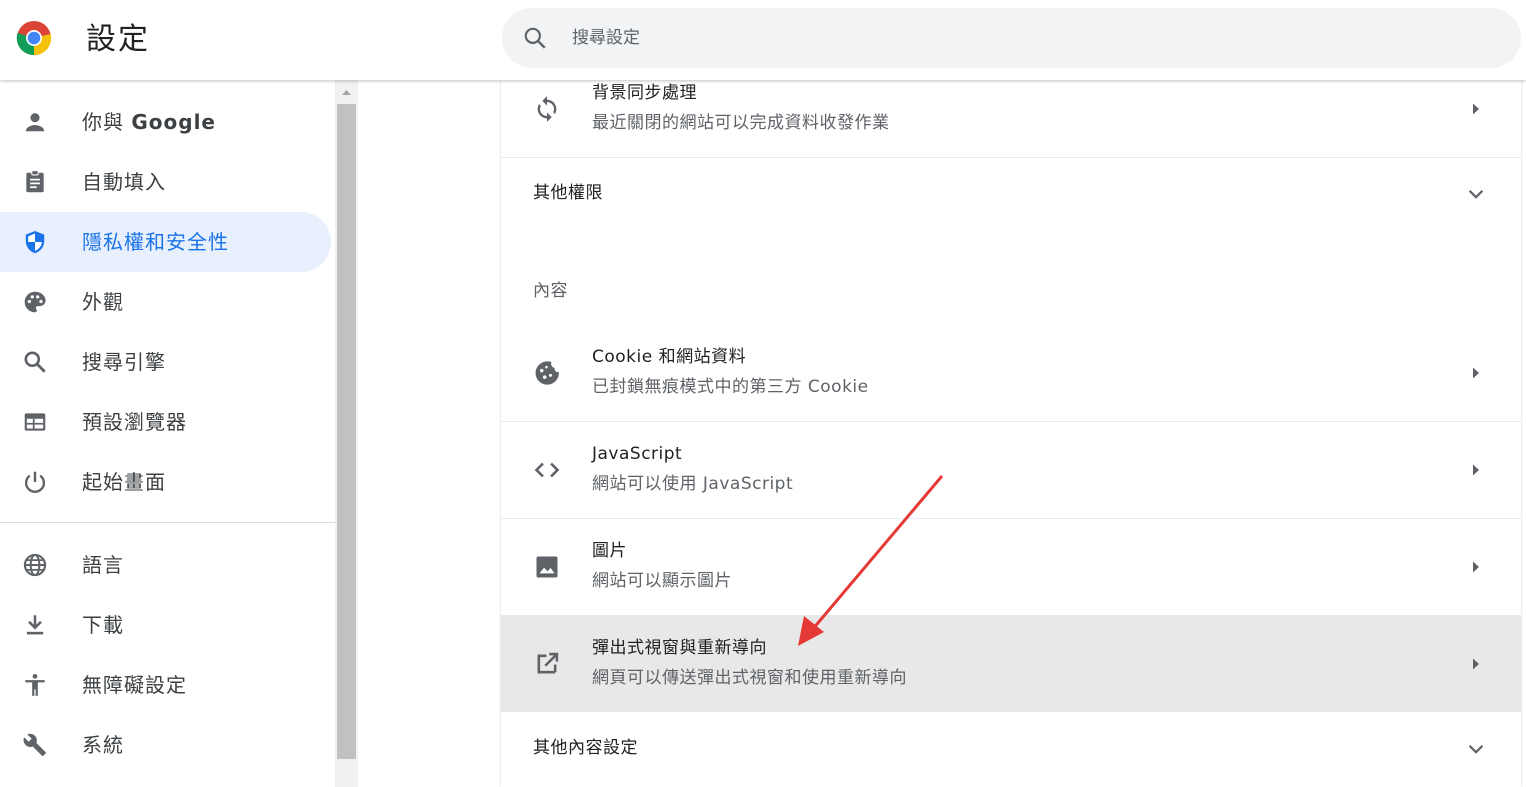 The image size is (1526, 787). I want to click on person-icon, so click(35, 122).